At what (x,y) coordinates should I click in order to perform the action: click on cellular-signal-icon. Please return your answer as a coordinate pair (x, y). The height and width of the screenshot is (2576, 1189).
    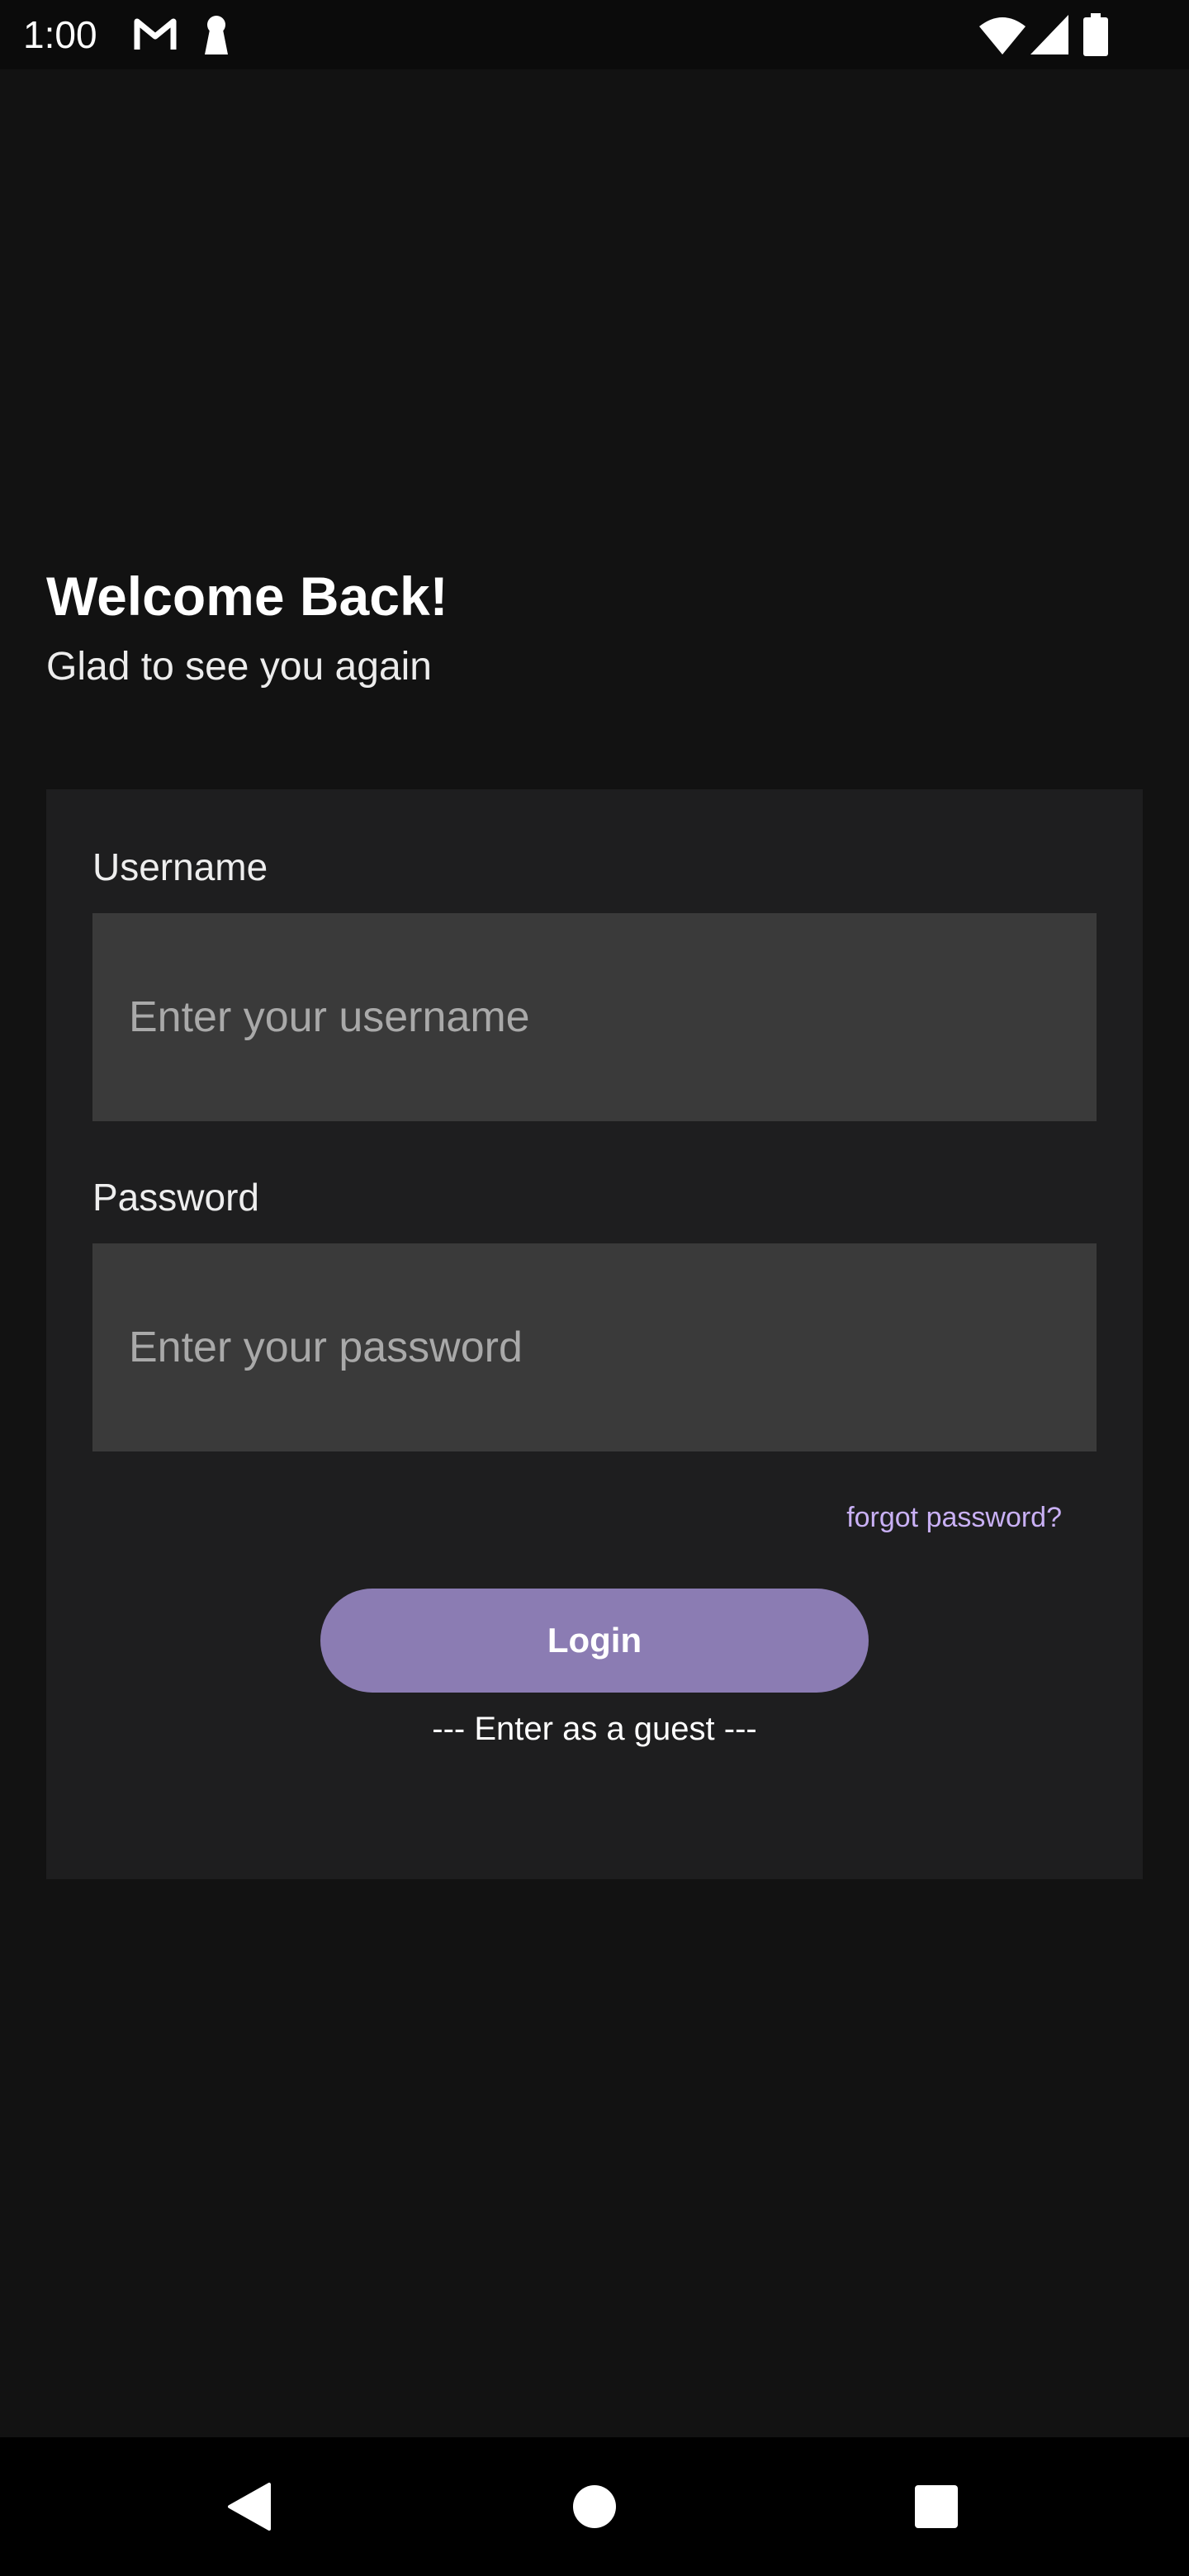
    Looking at the image, I should click on (1049, 34).